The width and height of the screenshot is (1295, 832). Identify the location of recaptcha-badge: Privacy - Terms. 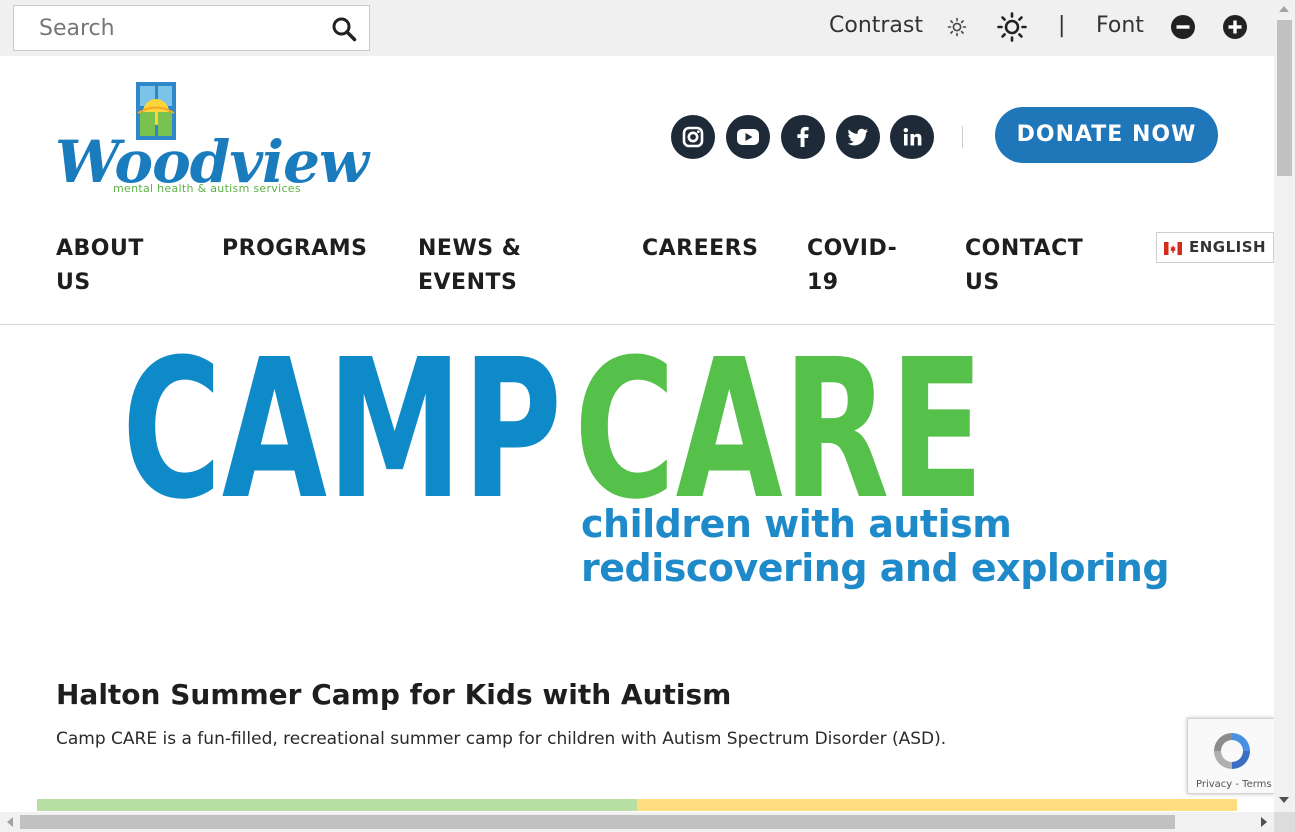
(1231, 756).